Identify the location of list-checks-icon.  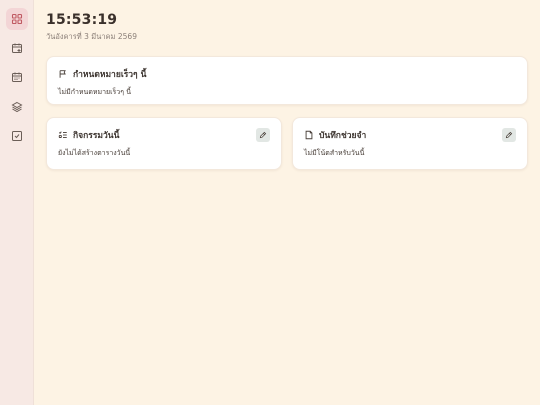
(62, 134).